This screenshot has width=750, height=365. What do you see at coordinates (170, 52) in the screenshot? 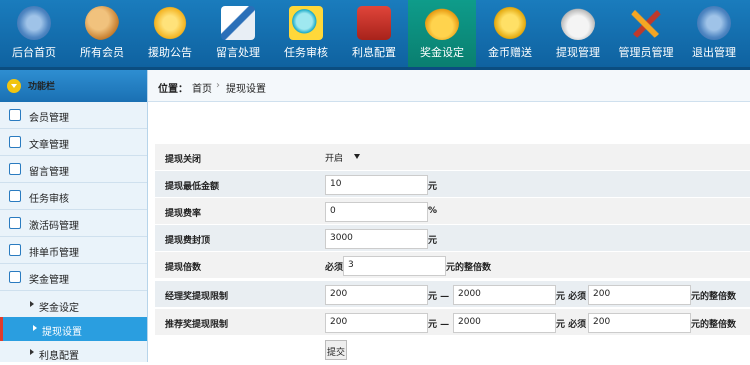
I see `nav-label: 援助公告` at bounding box center [170, 52].